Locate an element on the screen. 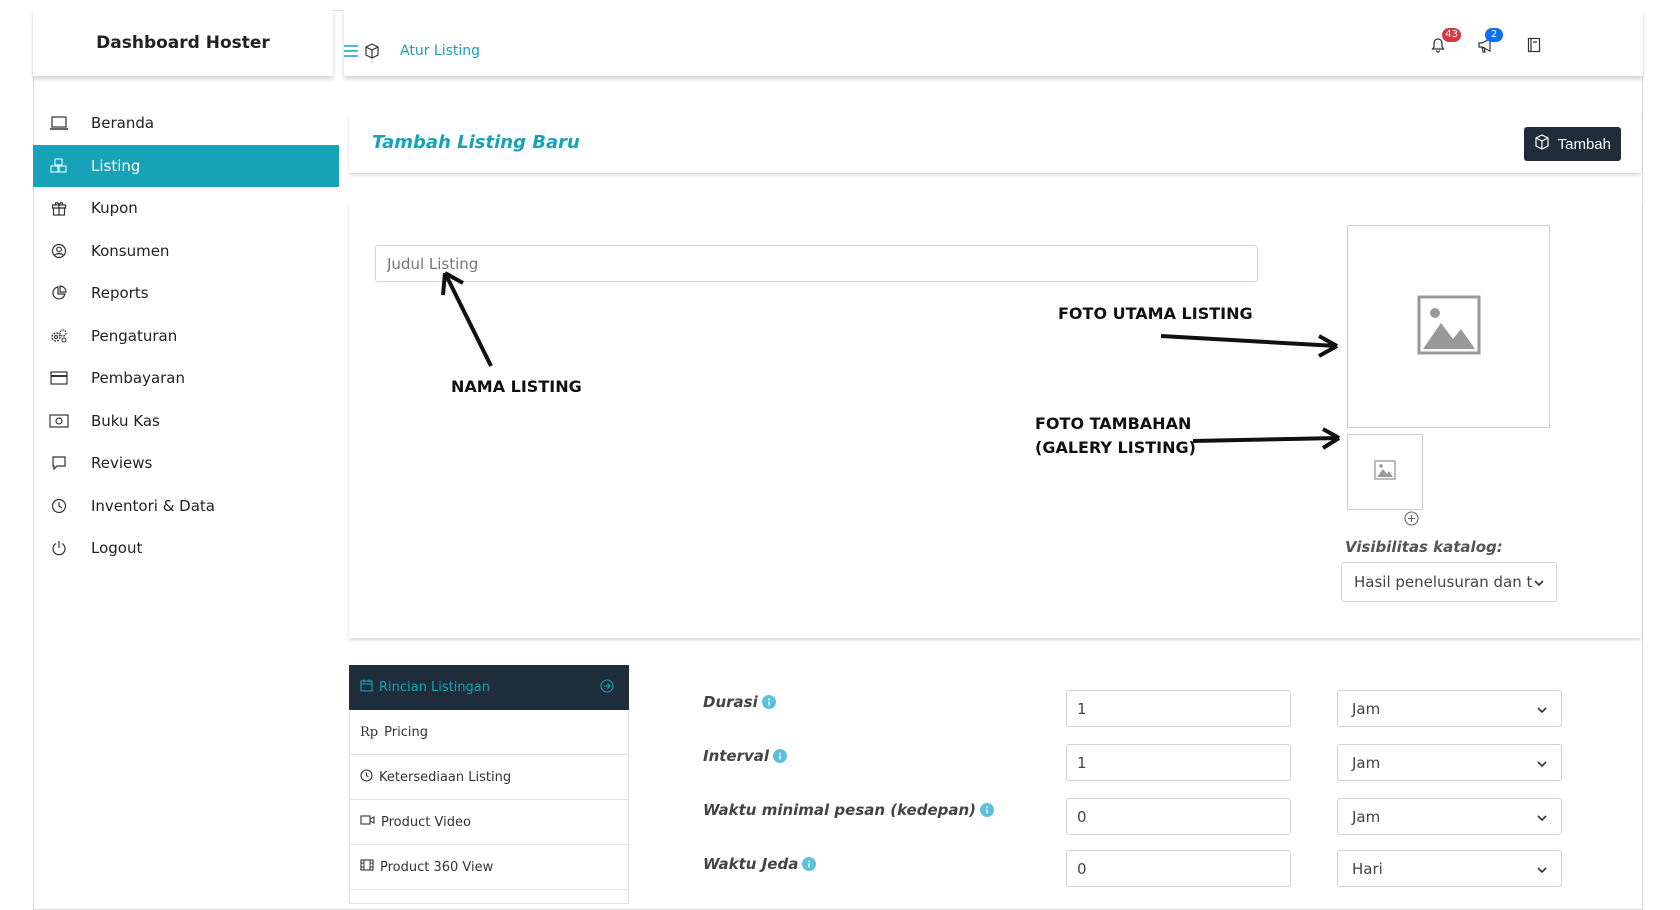 Image resolution: width=1680 pixels, height=910 pixels. foto-utama-upload is located at coordinates (1448, 326).